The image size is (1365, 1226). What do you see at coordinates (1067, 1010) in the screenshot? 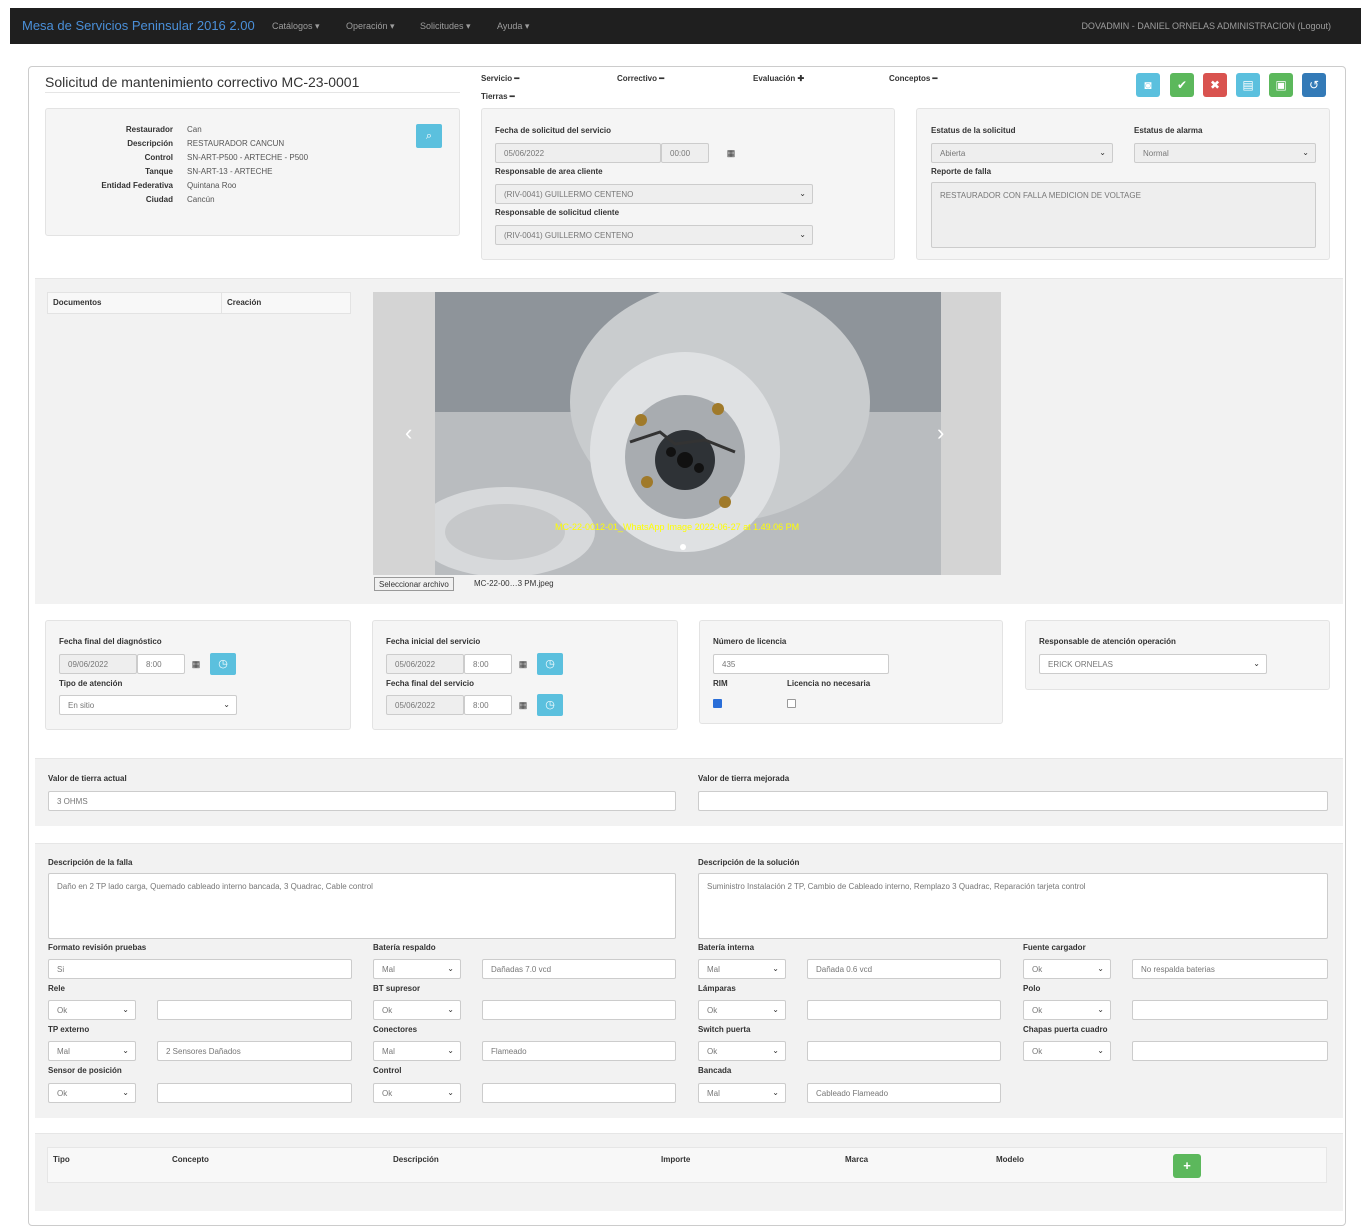
I see `polo-select: Ok ⌄` at bounding box center [1067, 1010].